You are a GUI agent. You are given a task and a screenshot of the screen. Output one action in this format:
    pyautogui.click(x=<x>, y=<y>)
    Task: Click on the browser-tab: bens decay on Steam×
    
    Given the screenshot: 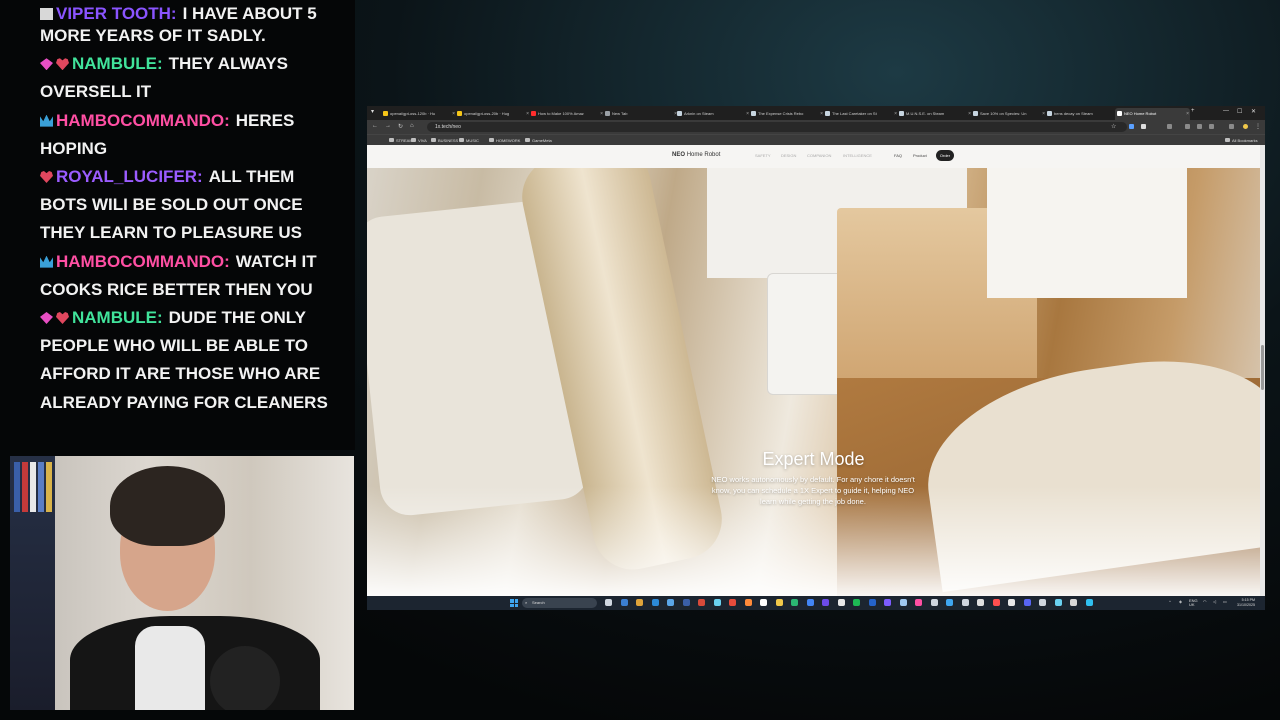 What is the action you would take?
    pyautogui.click(x=1082, y=114)
    